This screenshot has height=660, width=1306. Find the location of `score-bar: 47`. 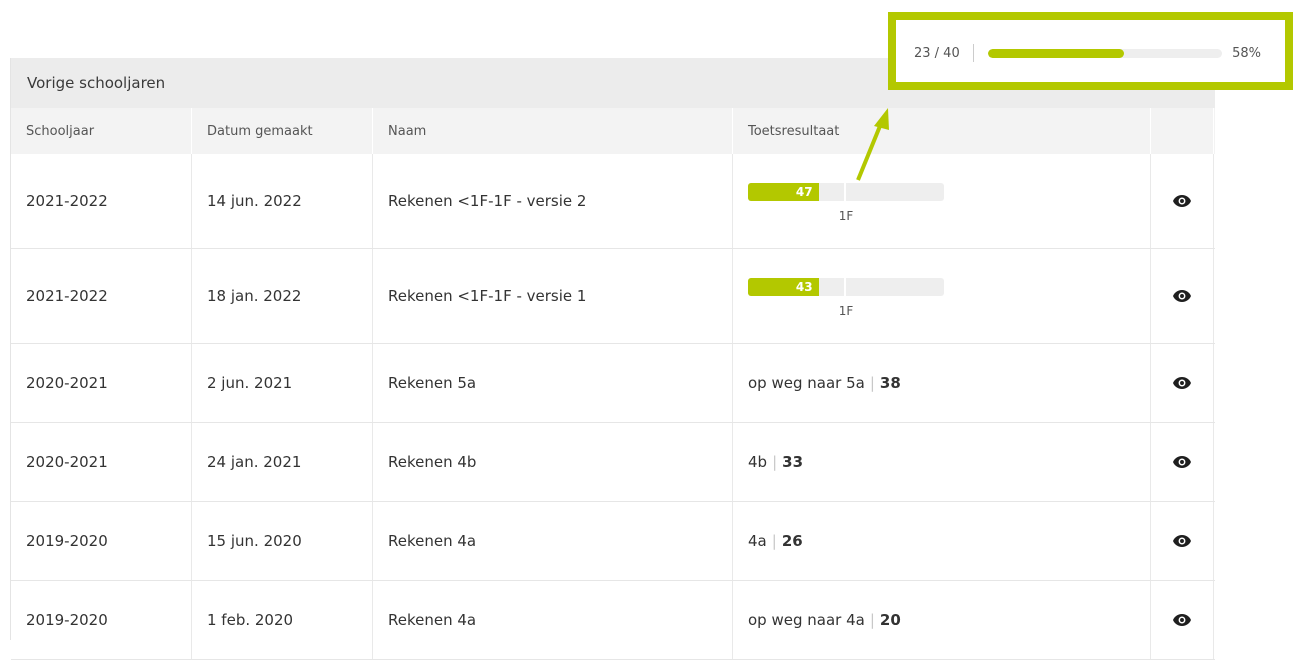

score-bar: 47 is located at coordinates (846, 192).